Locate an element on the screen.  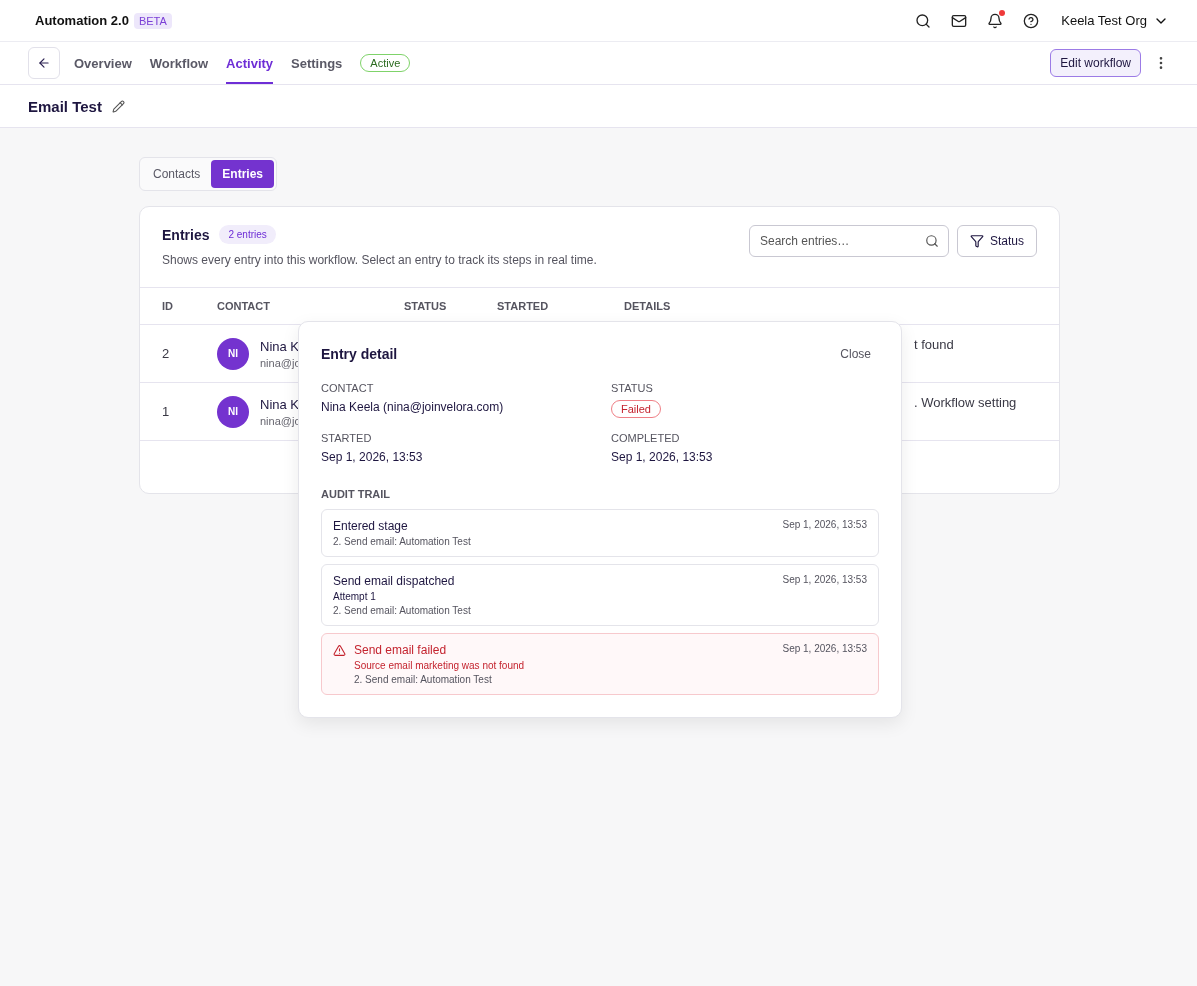
field-label: CONTACT is located at coordinates (348, 388).